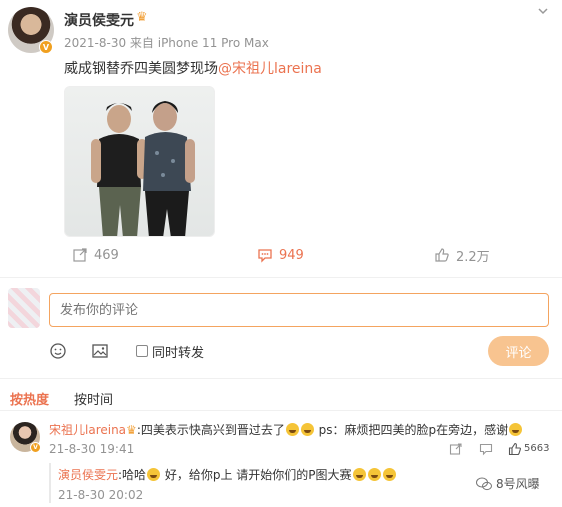 The image size is (562, 507). I want to click on mention-link: @宋祖儿lareina, so click(270, 69).